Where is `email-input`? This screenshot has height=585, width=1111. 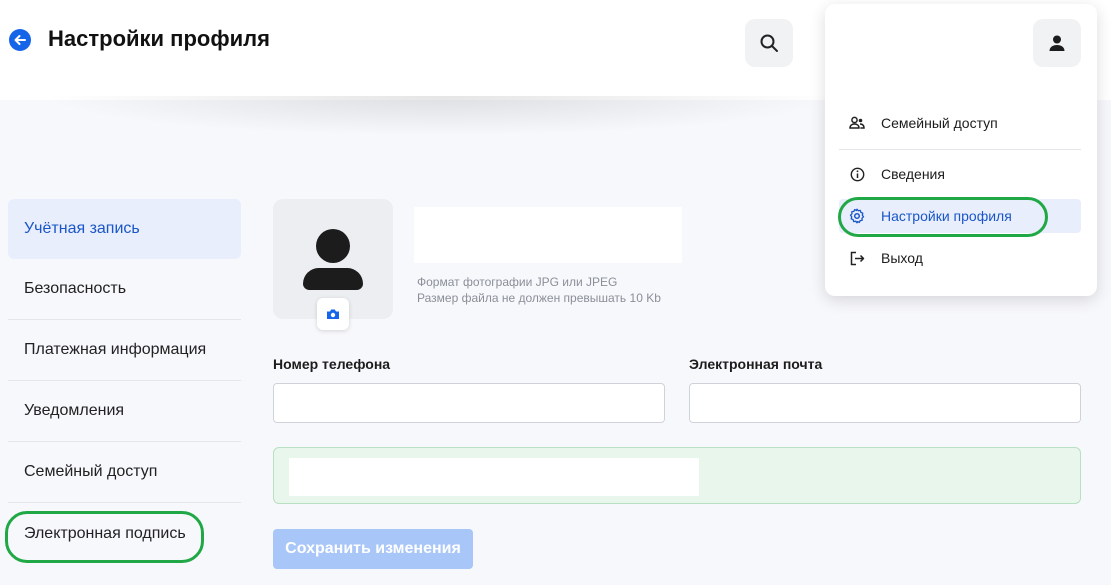
email-input is located at coordinates (885, 403).